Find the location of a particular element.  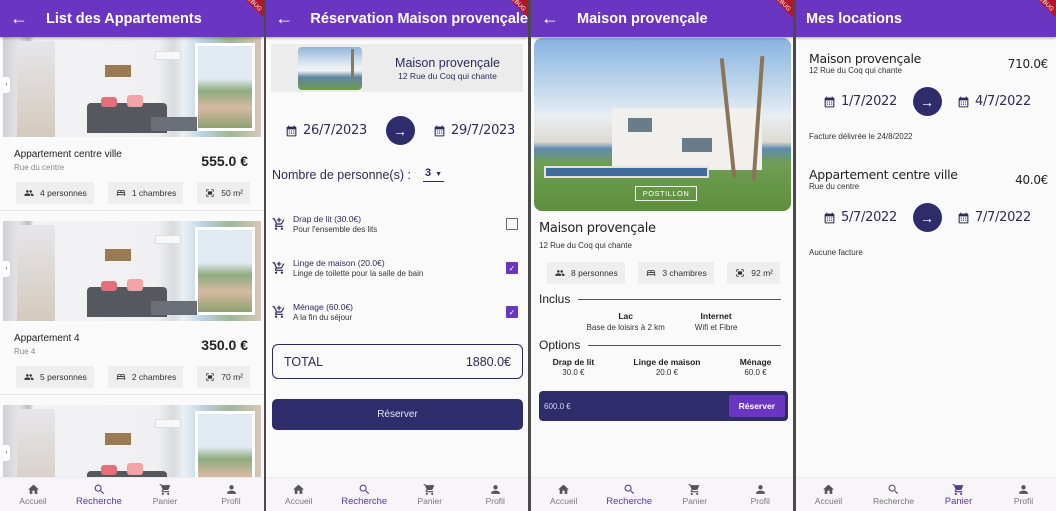

option-subtitle: A la fin du séjour is located at coordinates (323, 317).